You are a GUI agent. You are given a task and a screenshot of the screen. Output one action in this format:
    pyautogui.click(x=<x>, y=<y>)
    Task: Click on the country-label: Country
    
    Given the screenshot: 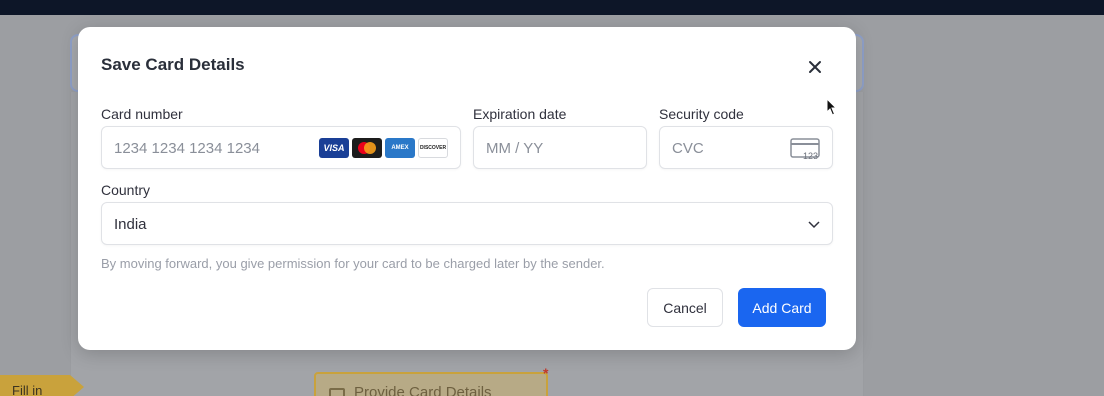 What is the action you would take?
    pyautogui.click(x=126, y=190)
    